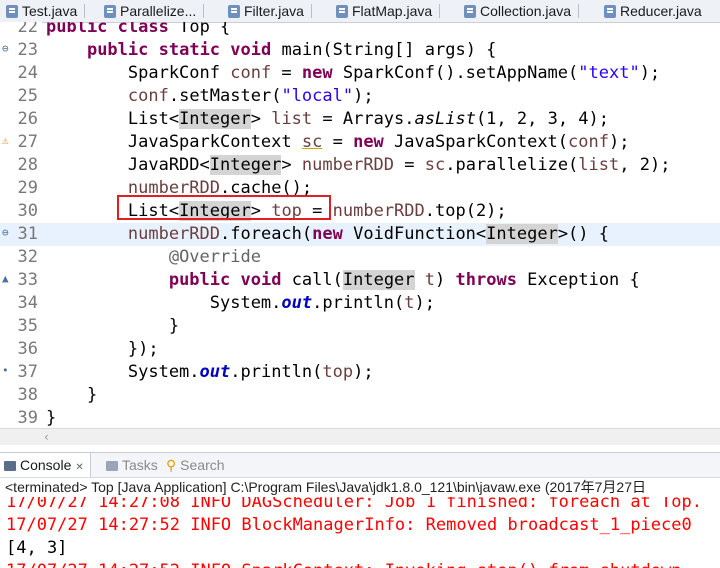 This screenshot has height=568, width=720. I want to click on highlight-box, so click(224, 207).